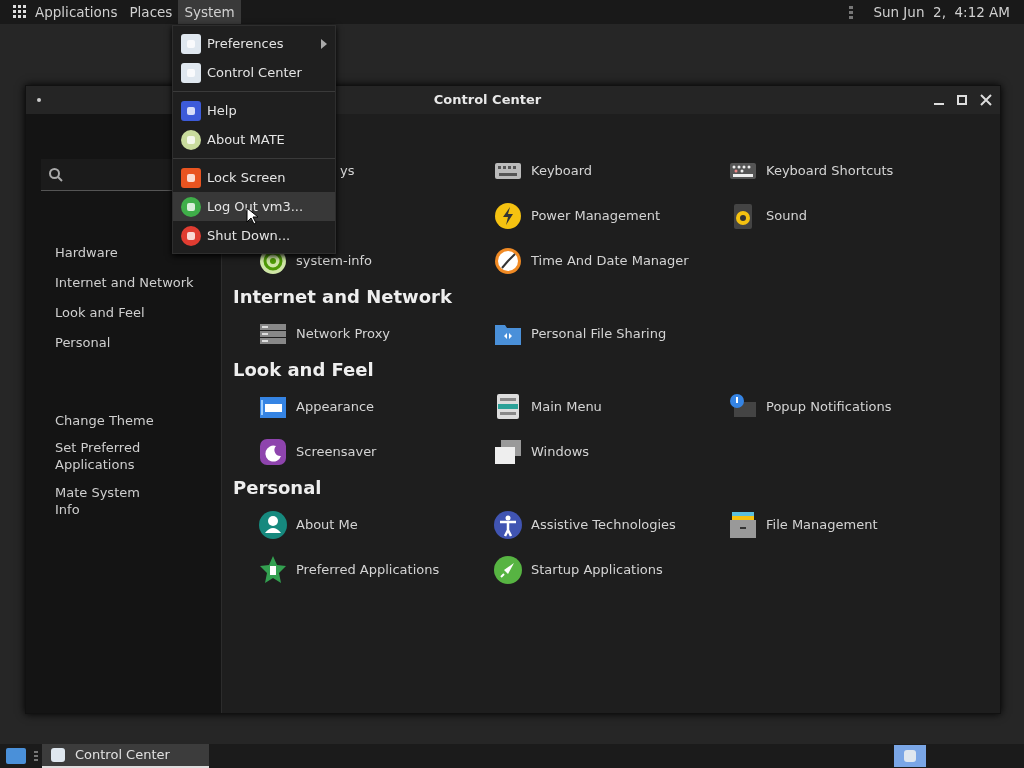 The image size is (1024, 768). Describe the element at coordinates (96, 457) in the screenshot. I see `sidebar-action: Set Preferred Applications` at that location.